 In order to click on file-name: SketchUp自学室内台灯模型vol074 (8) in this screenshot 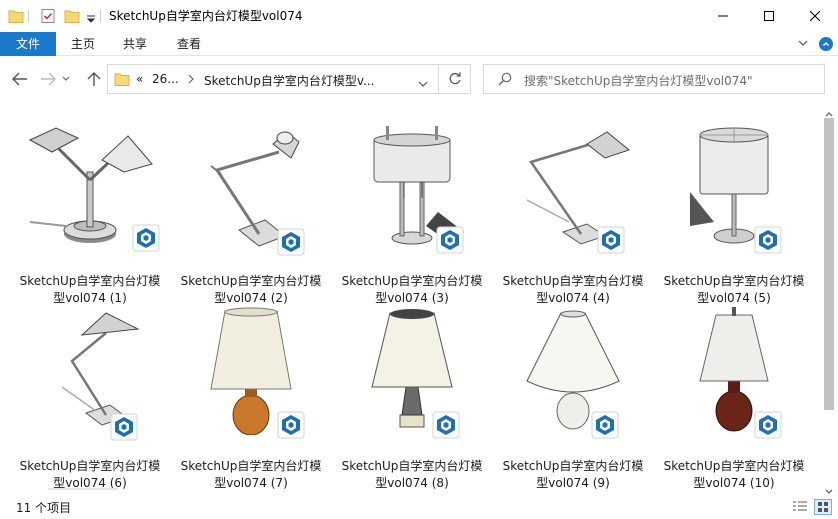, I will do `click(412, 474)`.